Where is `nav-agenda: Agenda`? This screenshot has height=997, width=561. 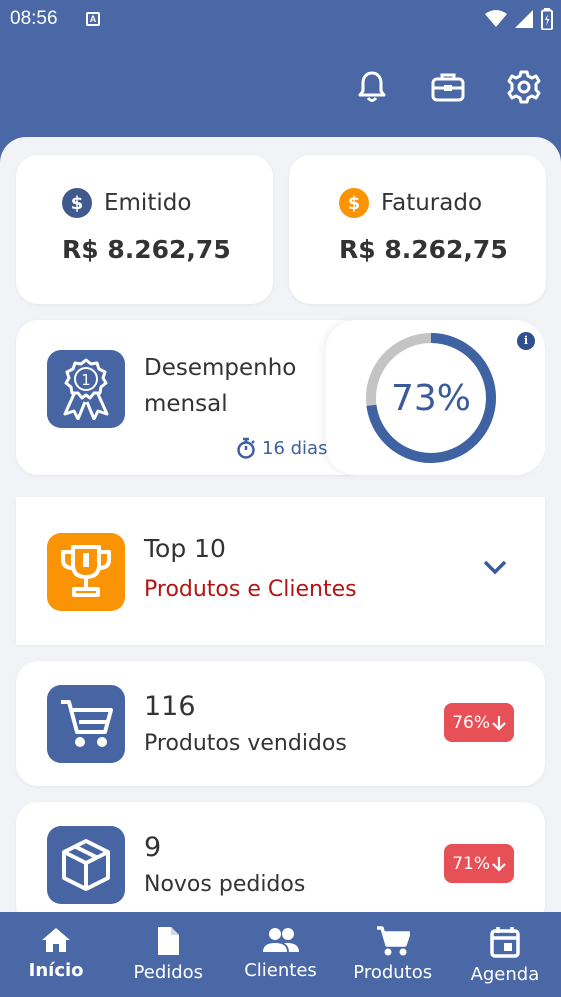
nav-agenda: Agenda is located at coordinates (505, 954).